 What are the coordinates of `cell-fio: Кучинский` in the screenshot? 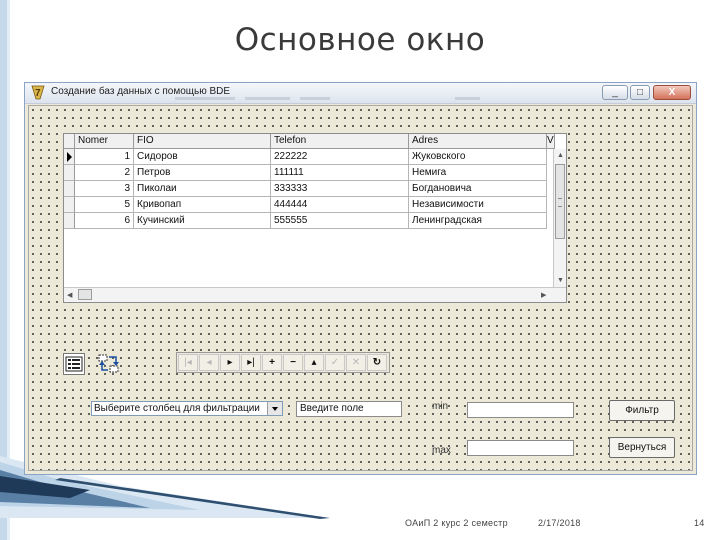 It's located at (202, 221).